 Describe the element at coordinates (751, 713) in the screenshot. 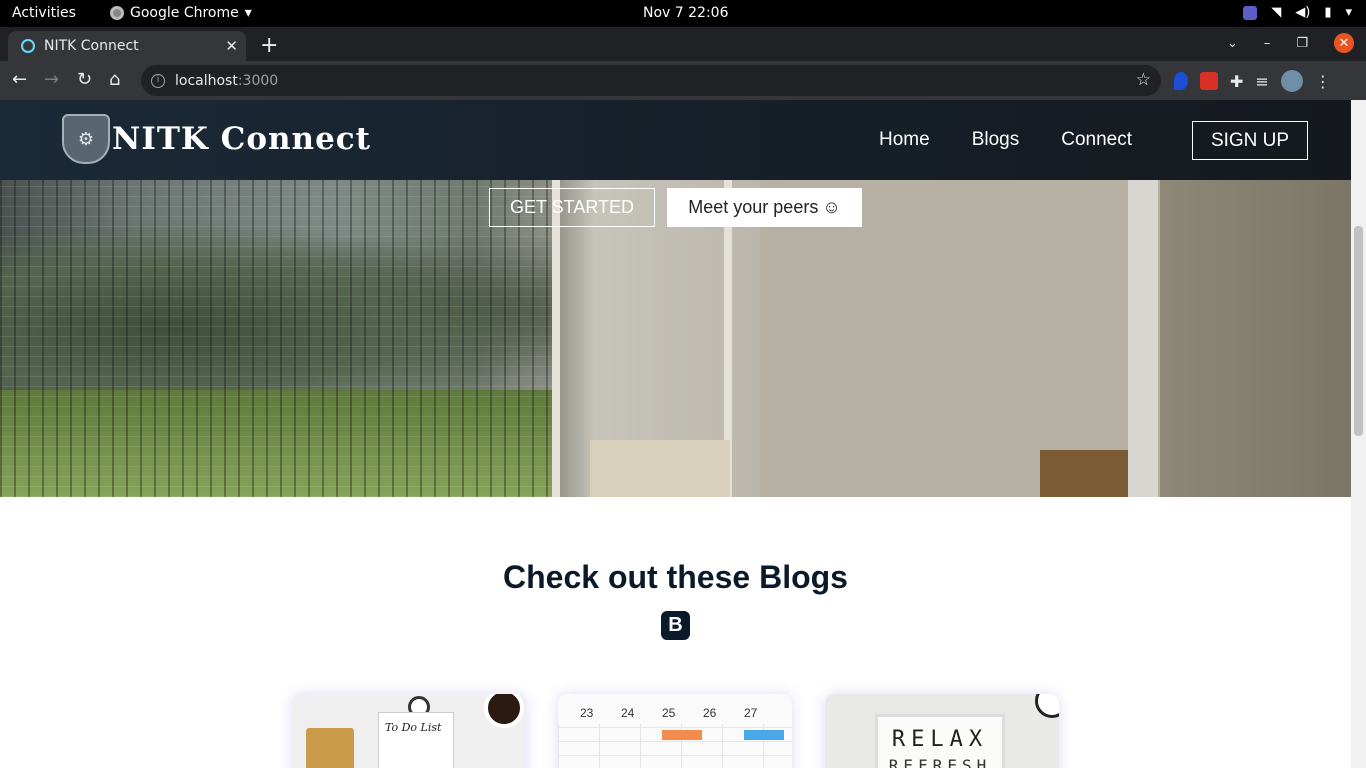

I see `calendar-day: 27` at that location.